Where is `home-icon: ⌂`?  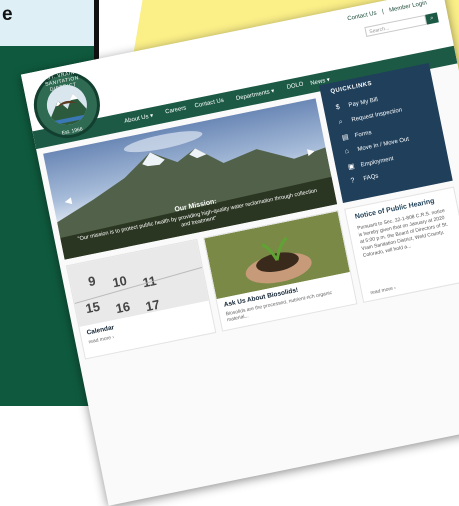
home-icon: ⌂ is located at coordinates (347, 151).